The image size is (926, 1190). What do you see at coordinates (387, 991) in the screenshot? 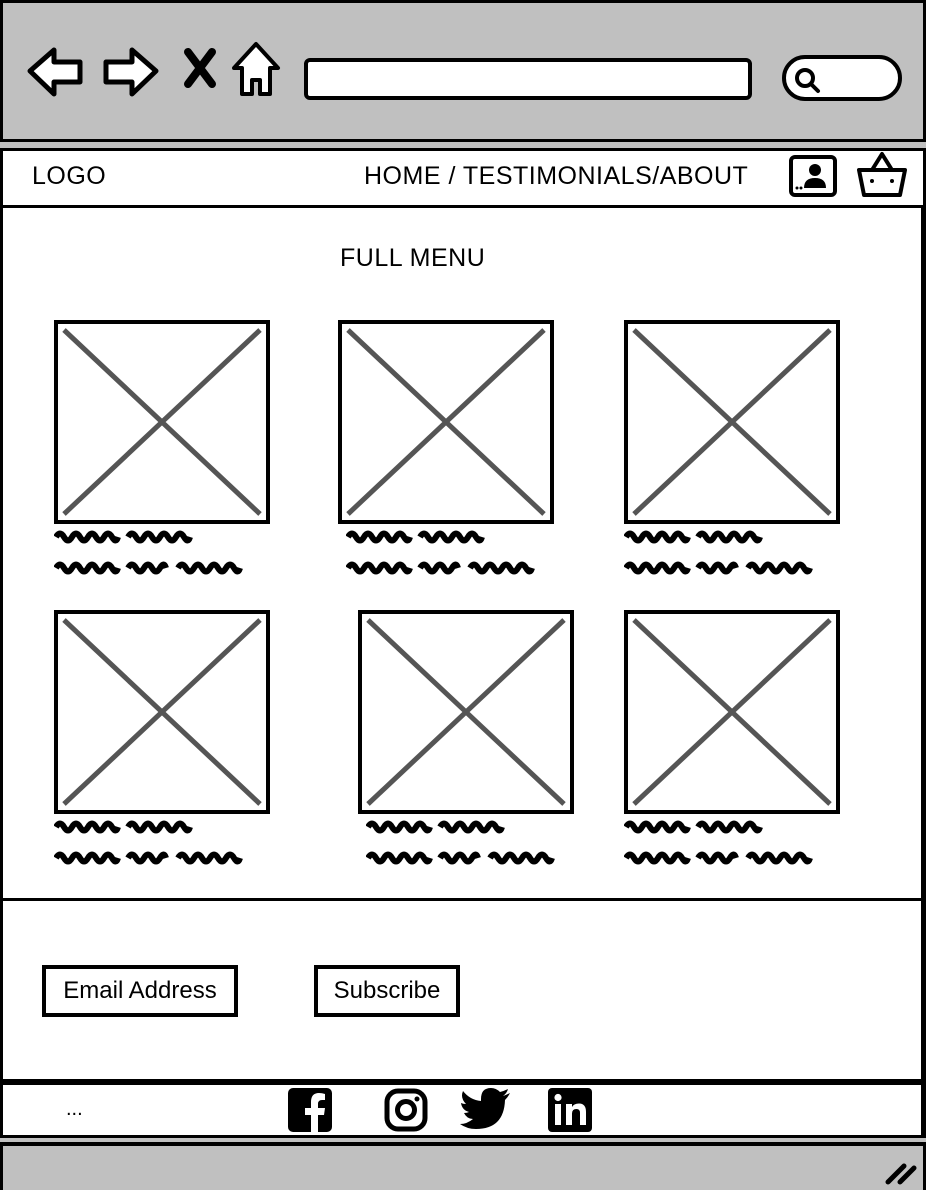
I see `subscribe-button: Subscribe` at bounding box center [387, 991].